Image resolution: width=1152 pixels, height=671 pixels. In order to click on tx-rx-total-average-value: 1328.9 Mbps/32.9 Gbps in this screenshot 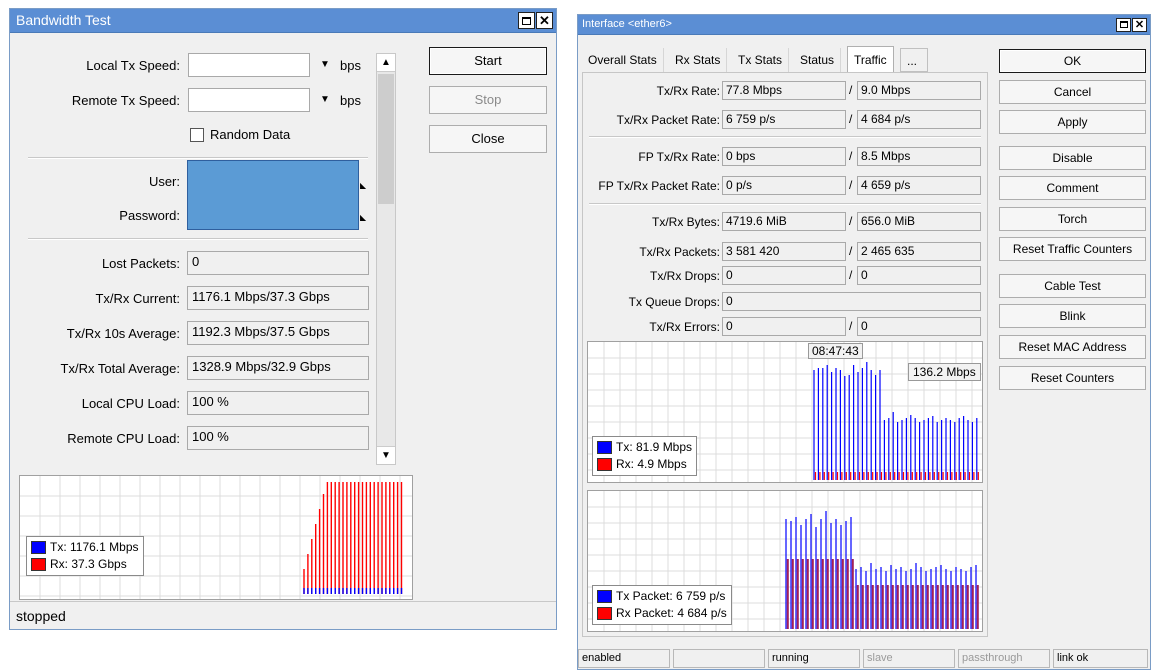, I will do `click(278, 368)`.